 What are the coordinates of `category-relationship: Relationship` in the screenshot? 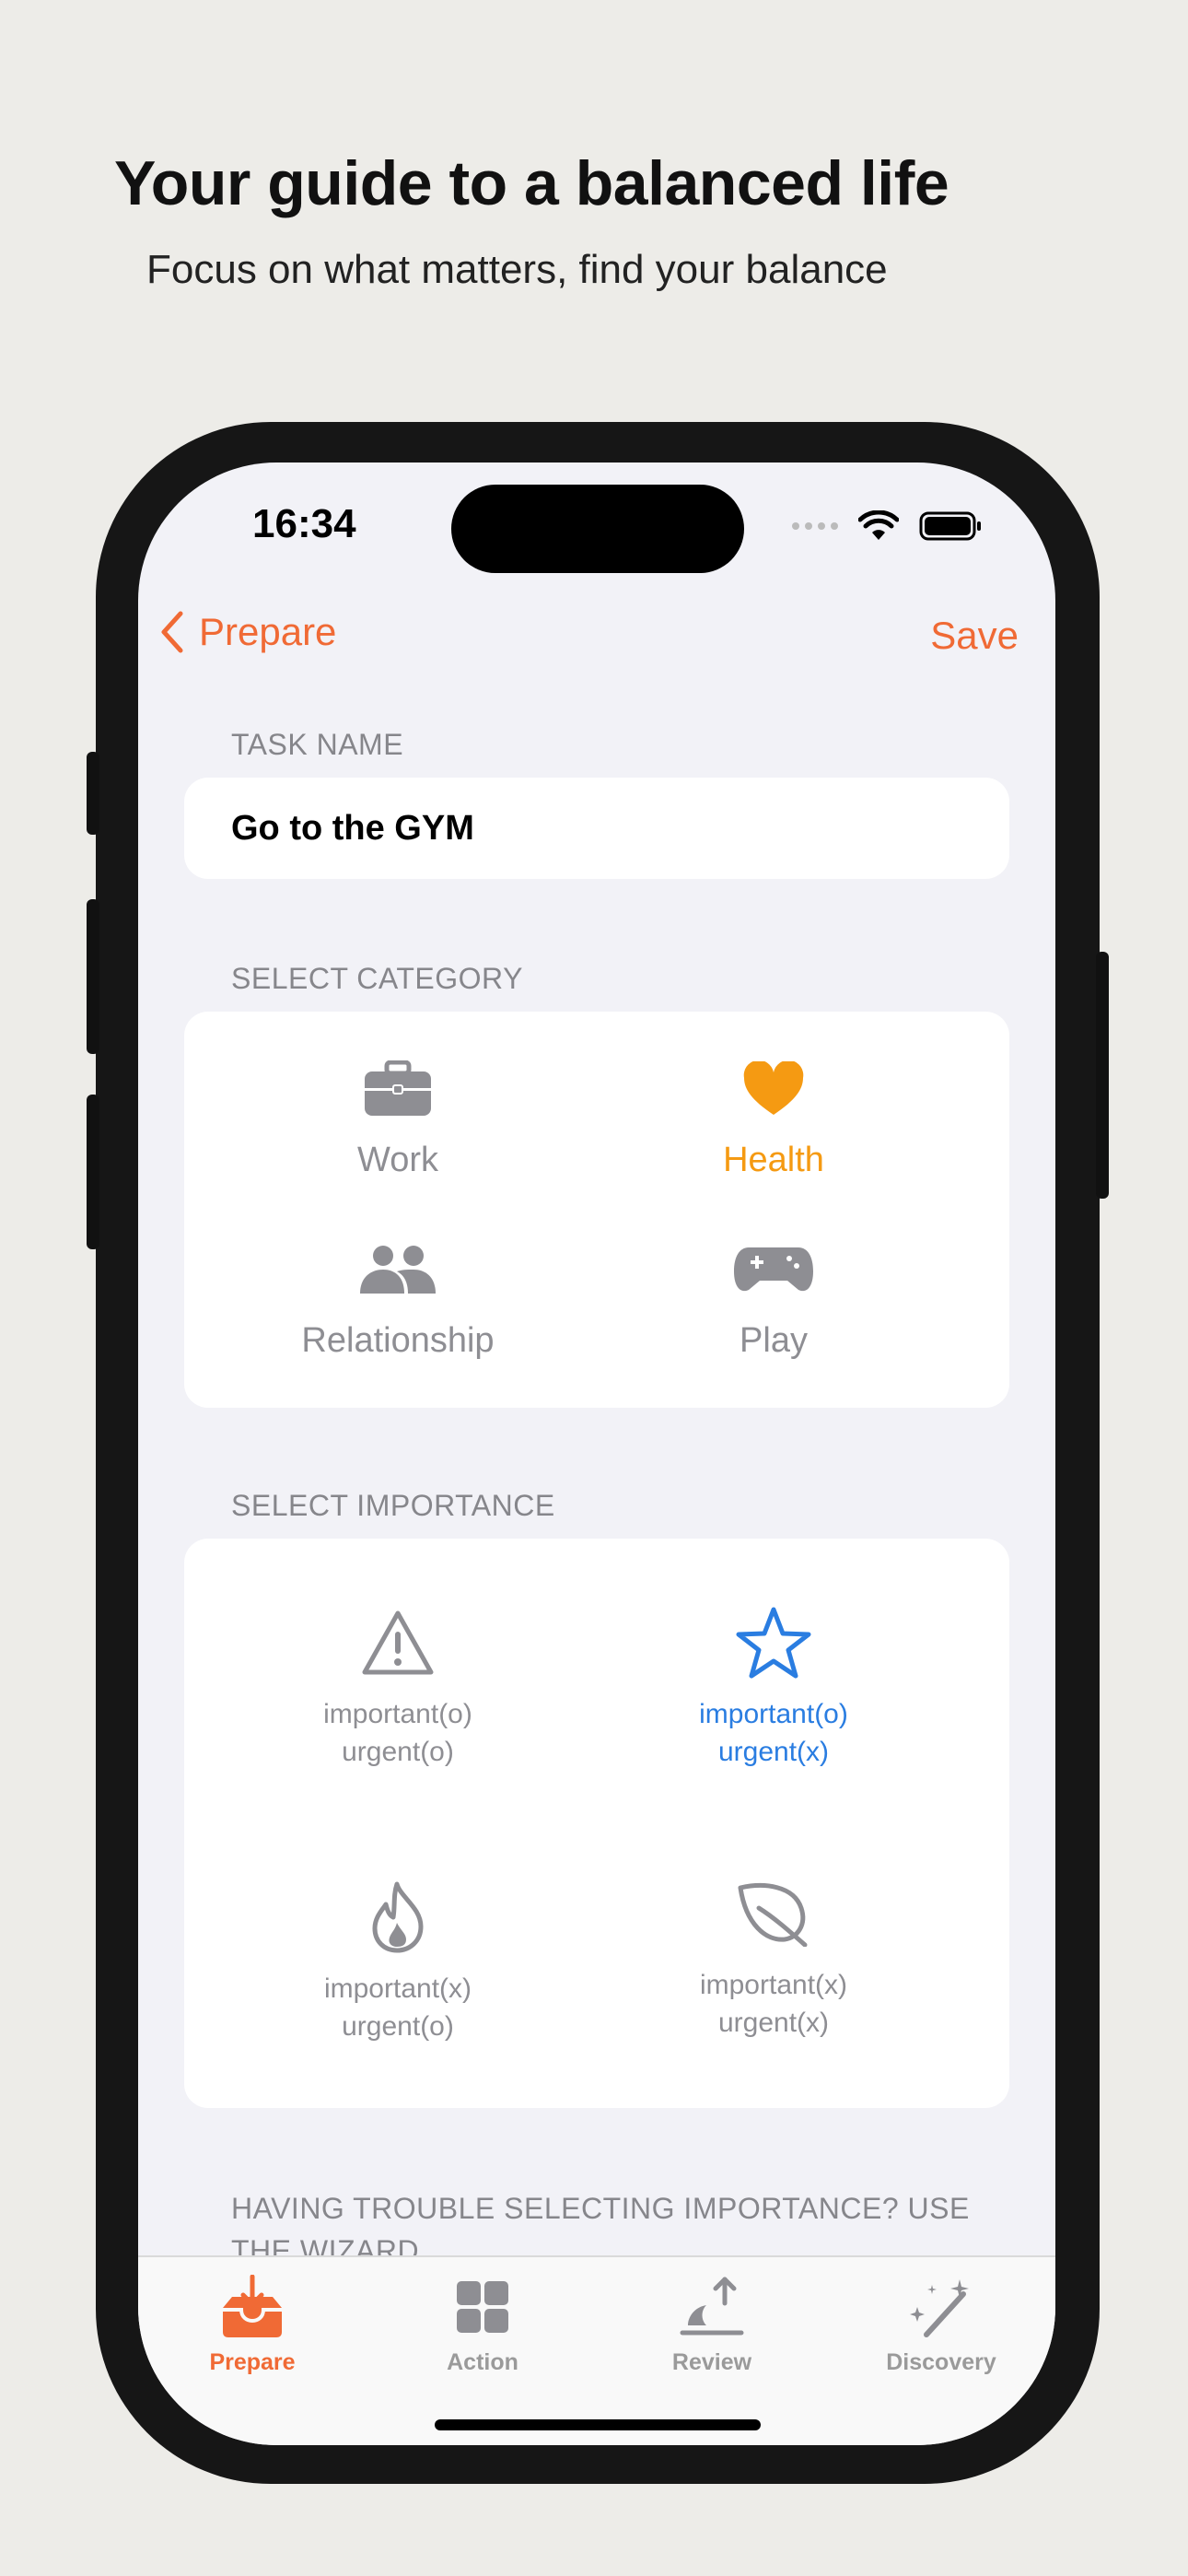 It's located at (398, 1297).